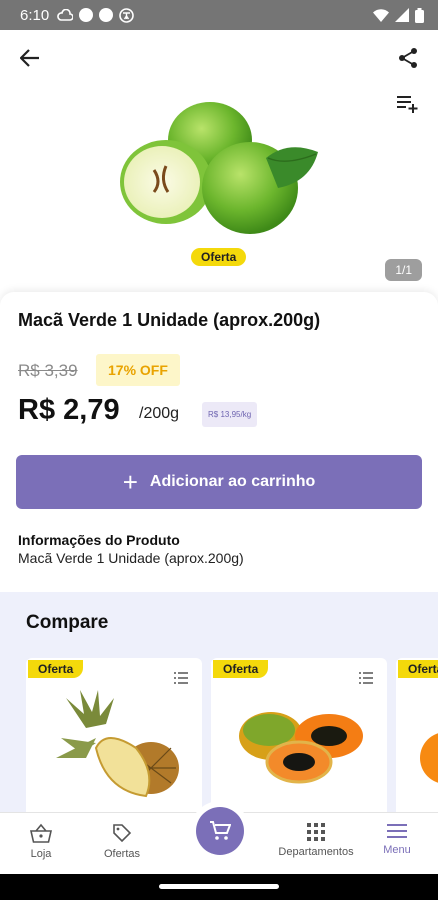  I want to click on nav-departamentos: Departamentos, so click(316, 840).